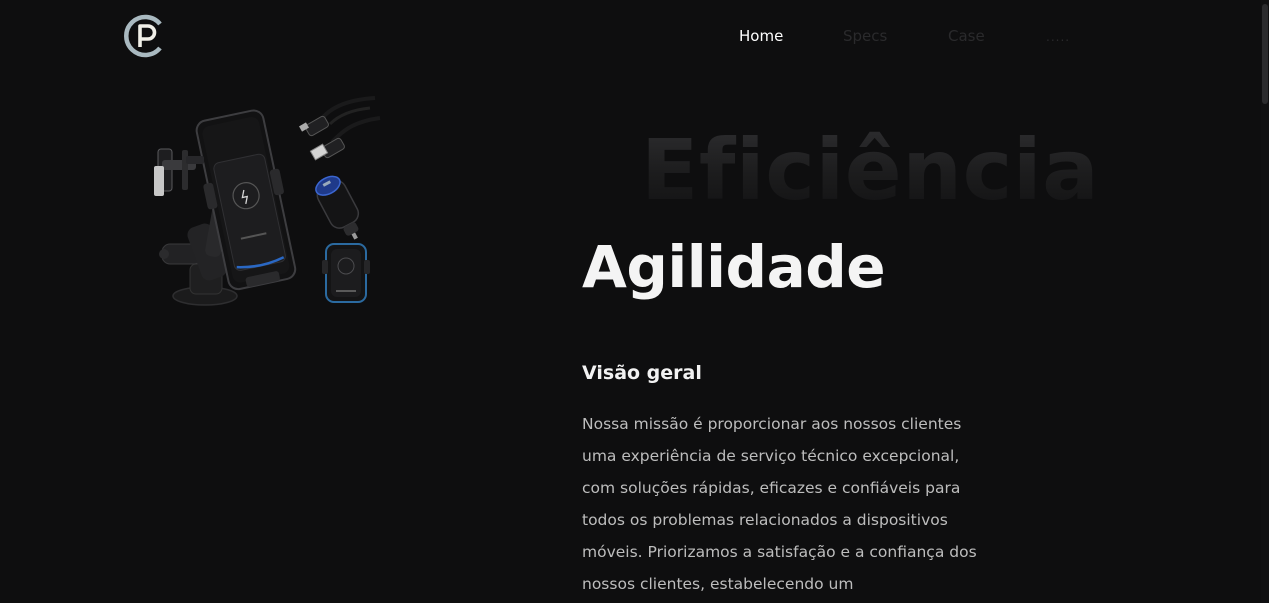  I want to click on nav-link-specs: Specs, so click(865, 36).